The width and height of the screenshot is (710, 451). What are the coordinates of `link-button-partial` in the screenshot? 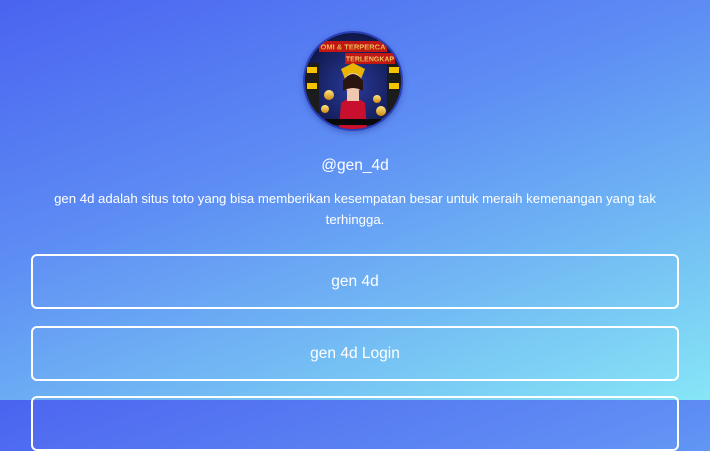 It's located at (355, 423).